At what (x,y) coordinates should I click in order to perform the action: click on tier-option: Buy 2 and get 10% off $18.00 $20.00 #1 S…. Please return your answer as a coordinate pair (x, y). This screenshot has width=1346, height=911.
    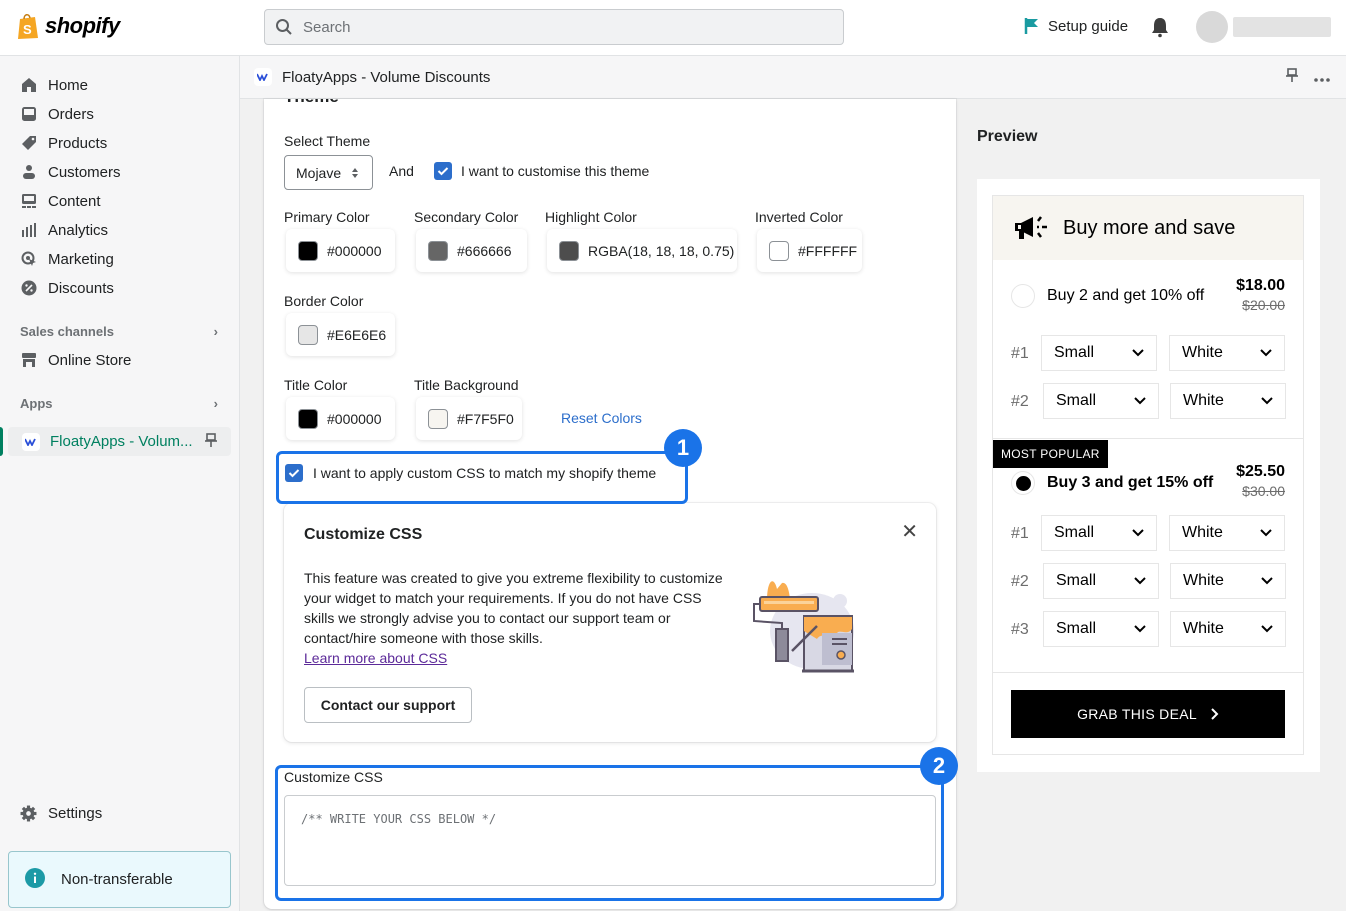
    Looking at the image, I should click on (1148, 349).